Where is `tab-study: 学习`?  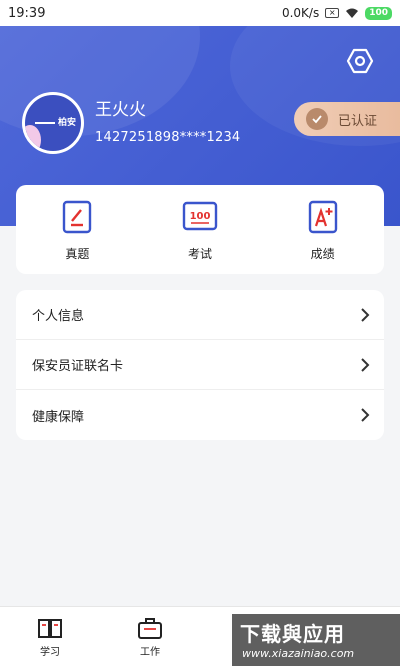 tab-study: 学习 is located at coordinates (50, 636).